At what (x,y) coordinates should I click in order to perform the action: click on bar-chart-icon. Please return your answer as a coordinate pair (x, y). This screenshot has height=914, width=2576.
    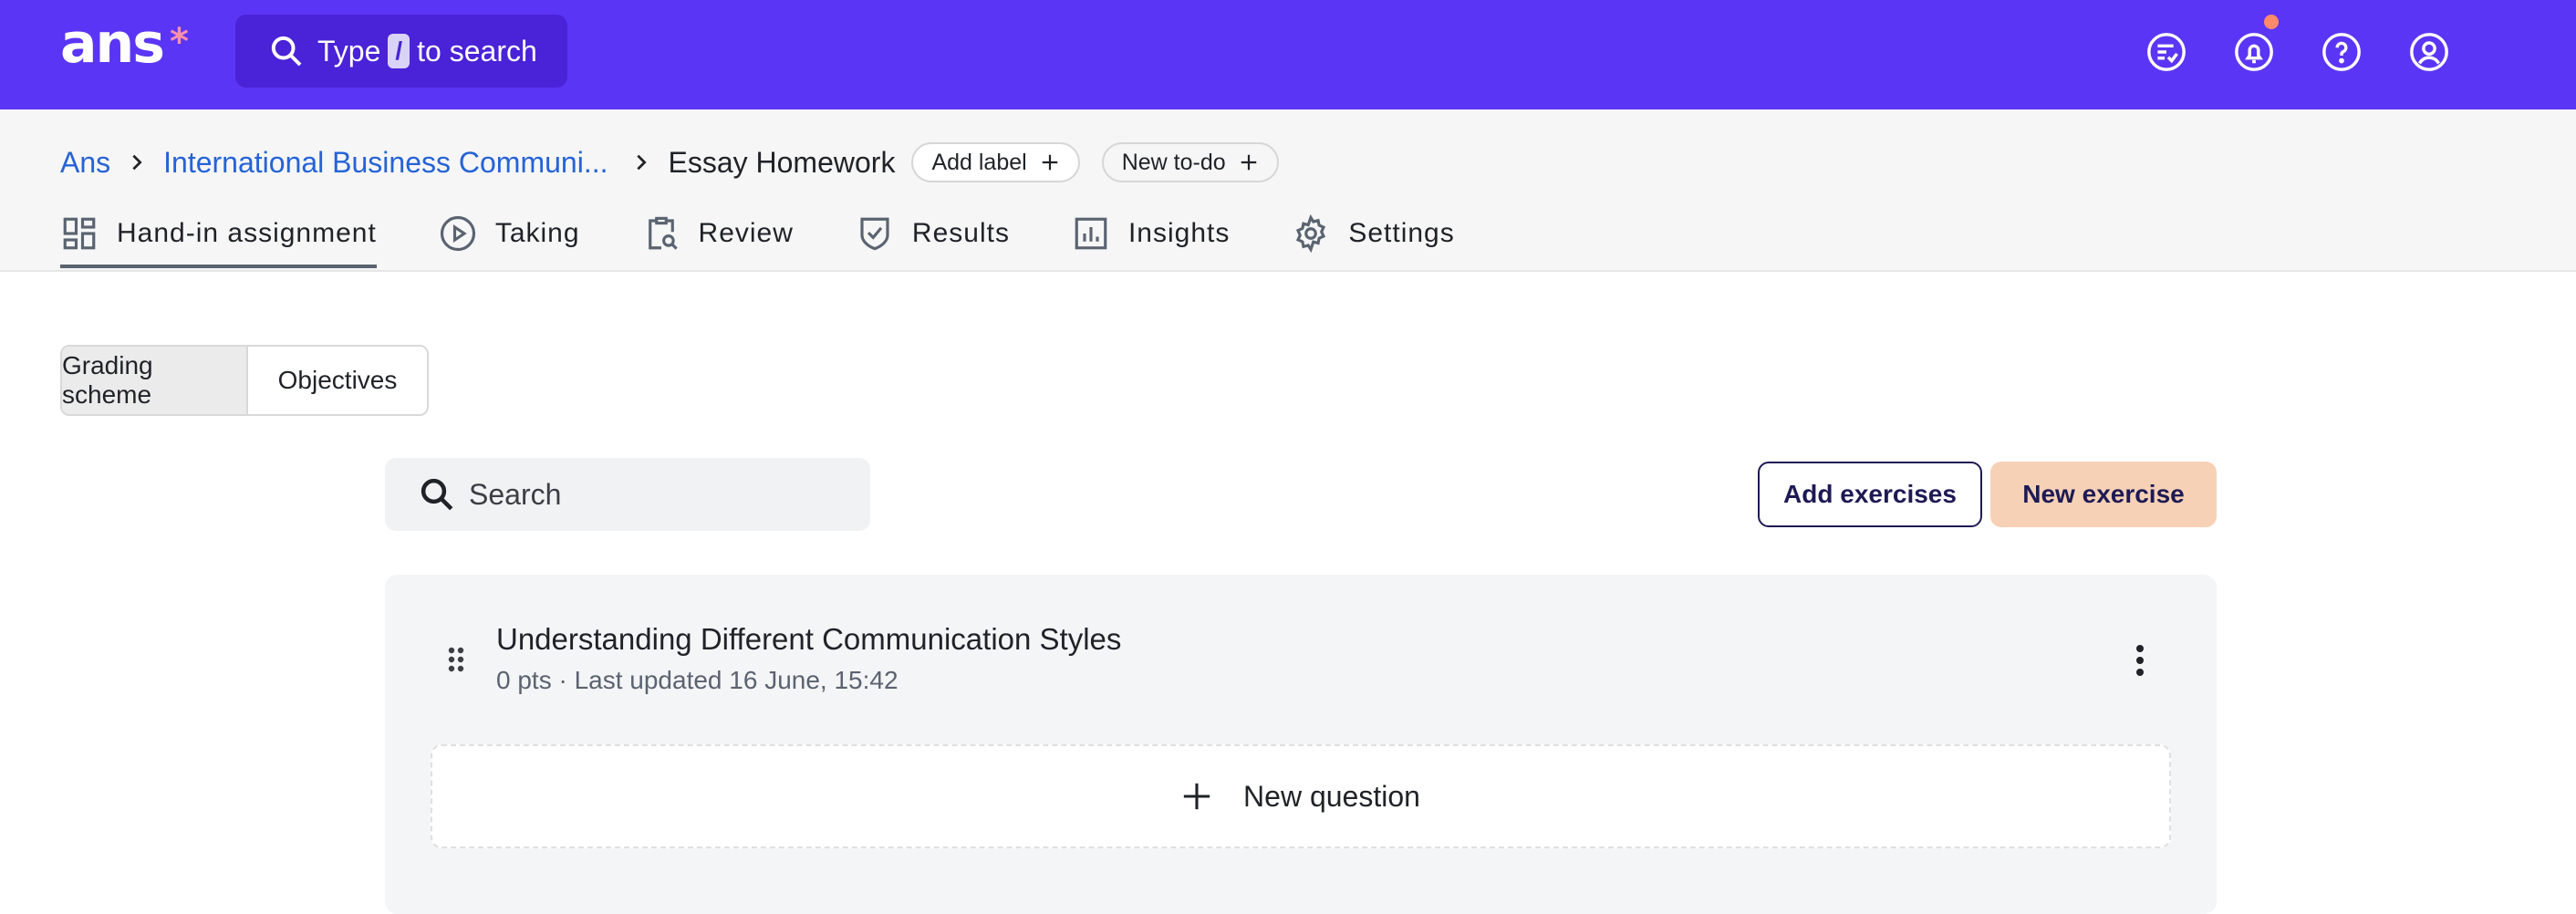
    Looking at the image, I should click on (1091, 234).